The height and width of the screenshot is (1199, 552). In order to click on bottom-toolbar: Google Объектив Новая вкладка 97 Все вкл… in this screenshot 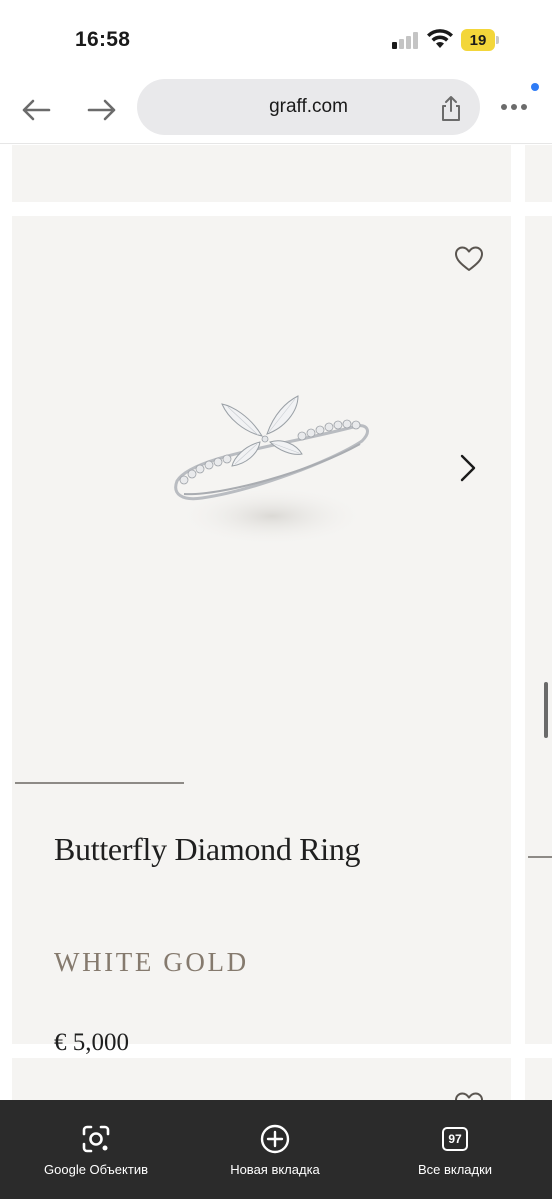, I will do `click(276, 1149)`.